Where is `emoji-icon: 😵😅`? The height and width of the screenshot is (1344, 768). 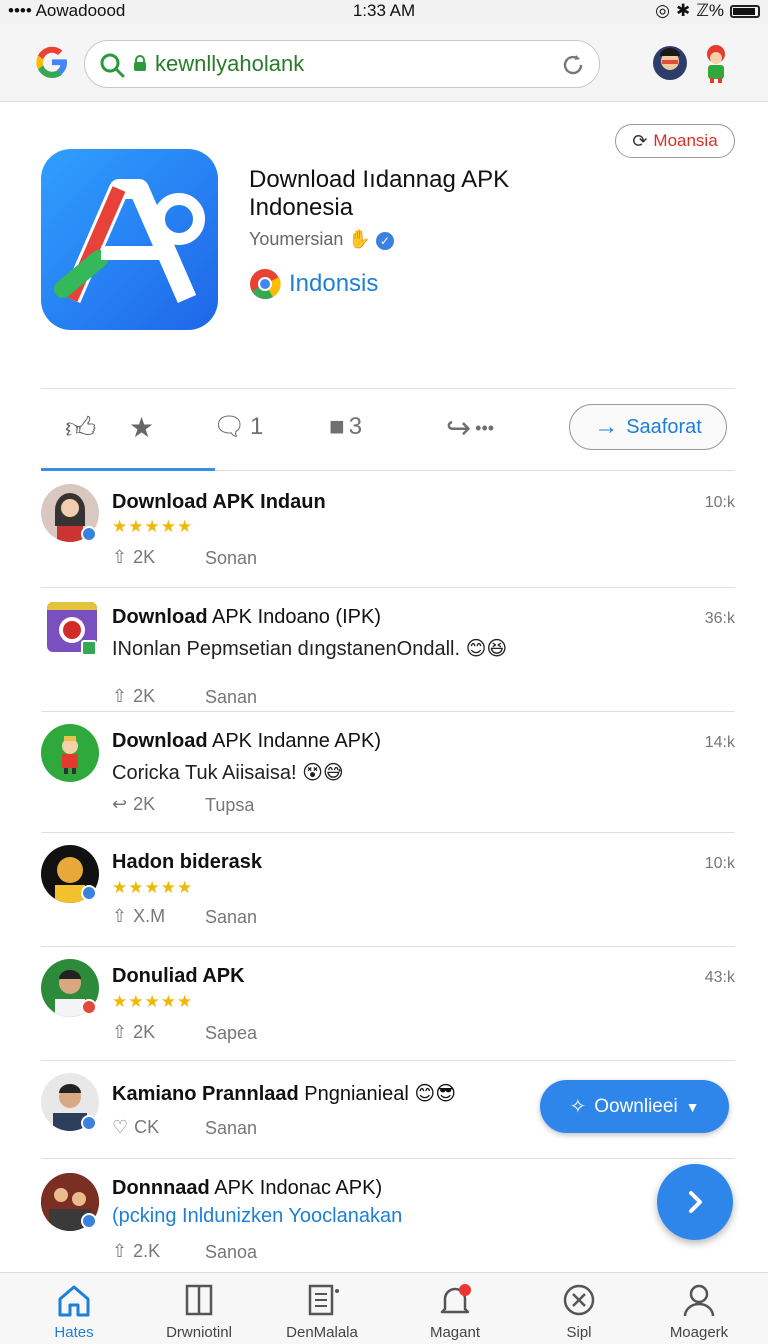 emoji-icon: 😵😅 is located at coordinates (320, 773).